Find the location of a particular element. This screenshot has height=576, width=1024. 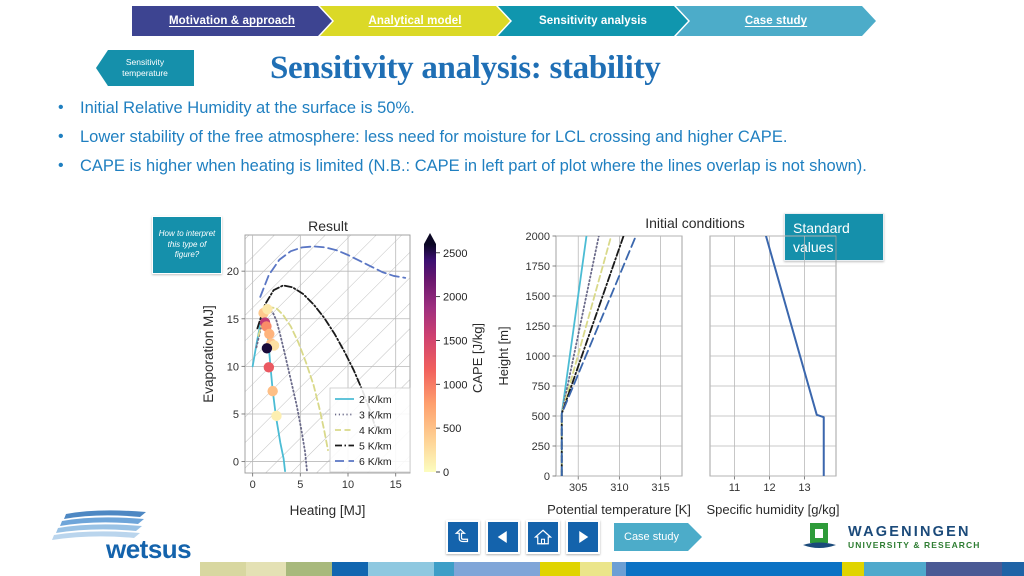

svg-text: Height [m] is located at coordinates (503, 355).